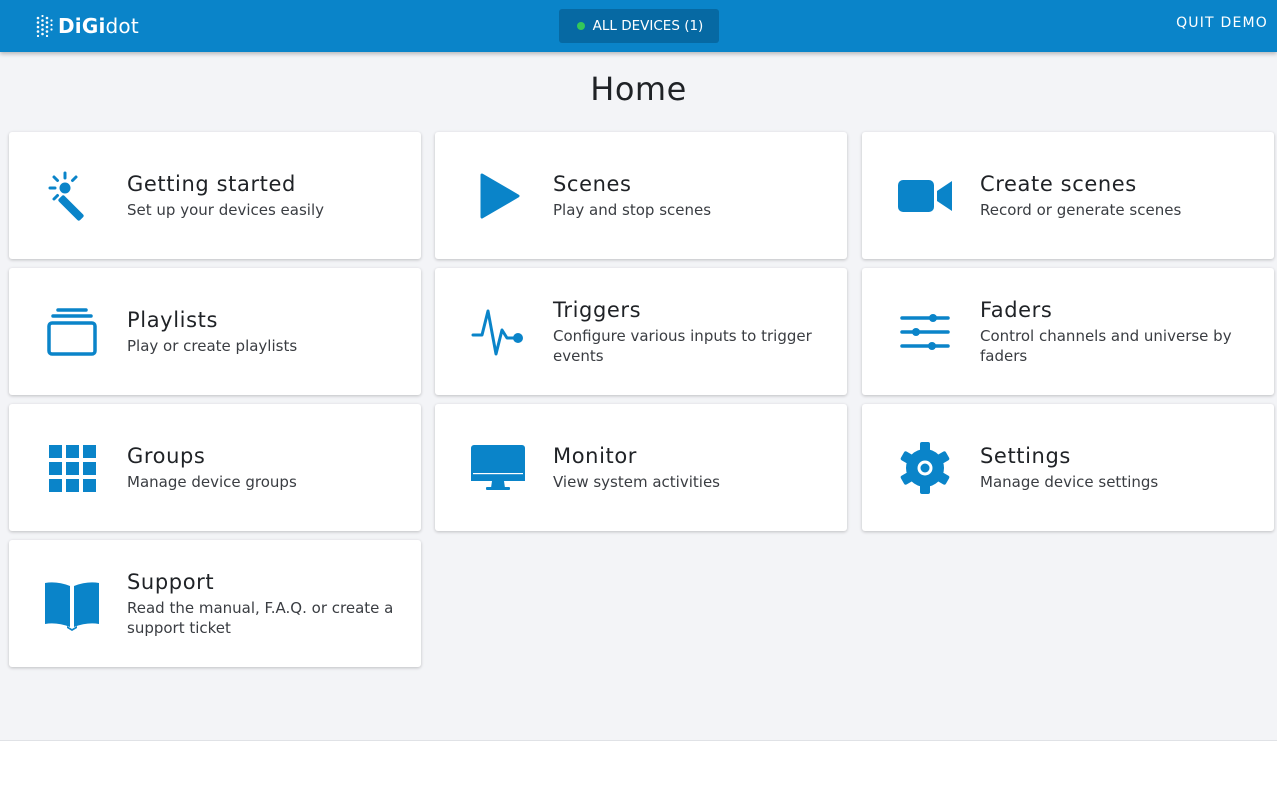 This screenshot has height=796, width=1277. I want to click on logo-text-light: dot, so click(122, 26).